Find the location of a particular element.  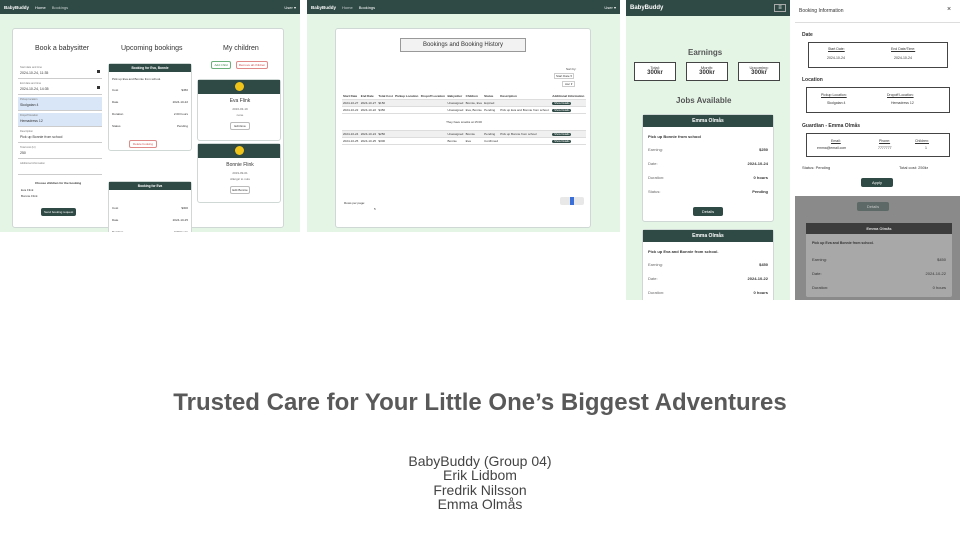

form-field: Dropoff location Hemadress 12 is located at coordinates (60, 120).